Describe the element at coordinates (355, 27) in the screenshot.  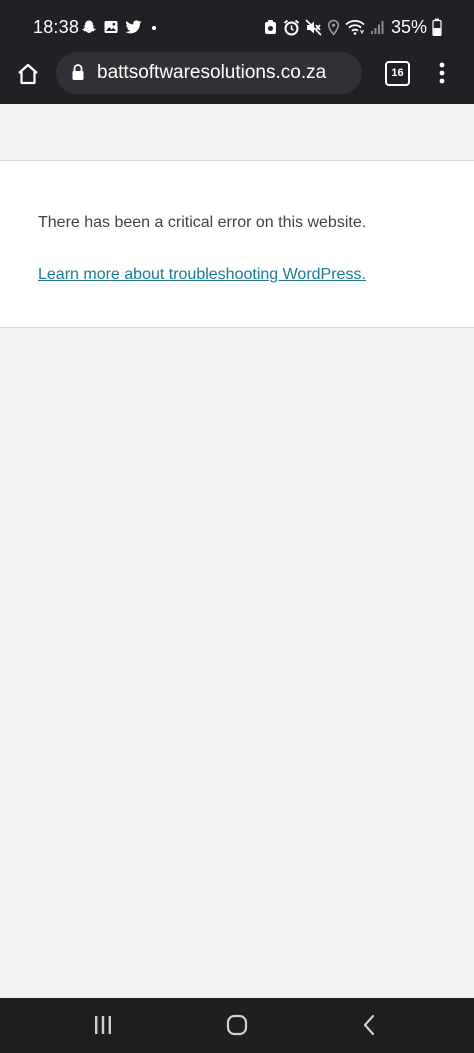
I see `wifi-icon` at that location.